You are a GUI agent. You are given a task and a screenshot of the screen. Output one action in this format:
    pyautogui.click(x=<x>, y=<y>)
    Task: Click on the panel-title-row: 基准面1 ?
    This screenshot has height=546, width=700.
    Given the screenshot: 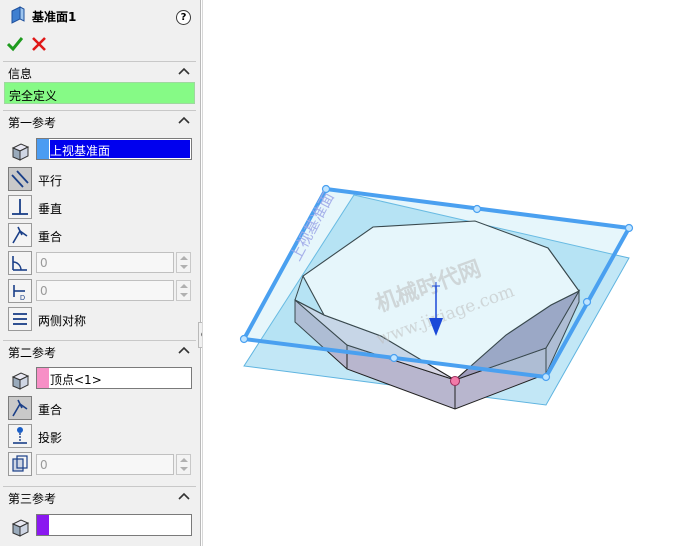 What is the action you would take?
    pyautogui.click(x=100, y=15)
    